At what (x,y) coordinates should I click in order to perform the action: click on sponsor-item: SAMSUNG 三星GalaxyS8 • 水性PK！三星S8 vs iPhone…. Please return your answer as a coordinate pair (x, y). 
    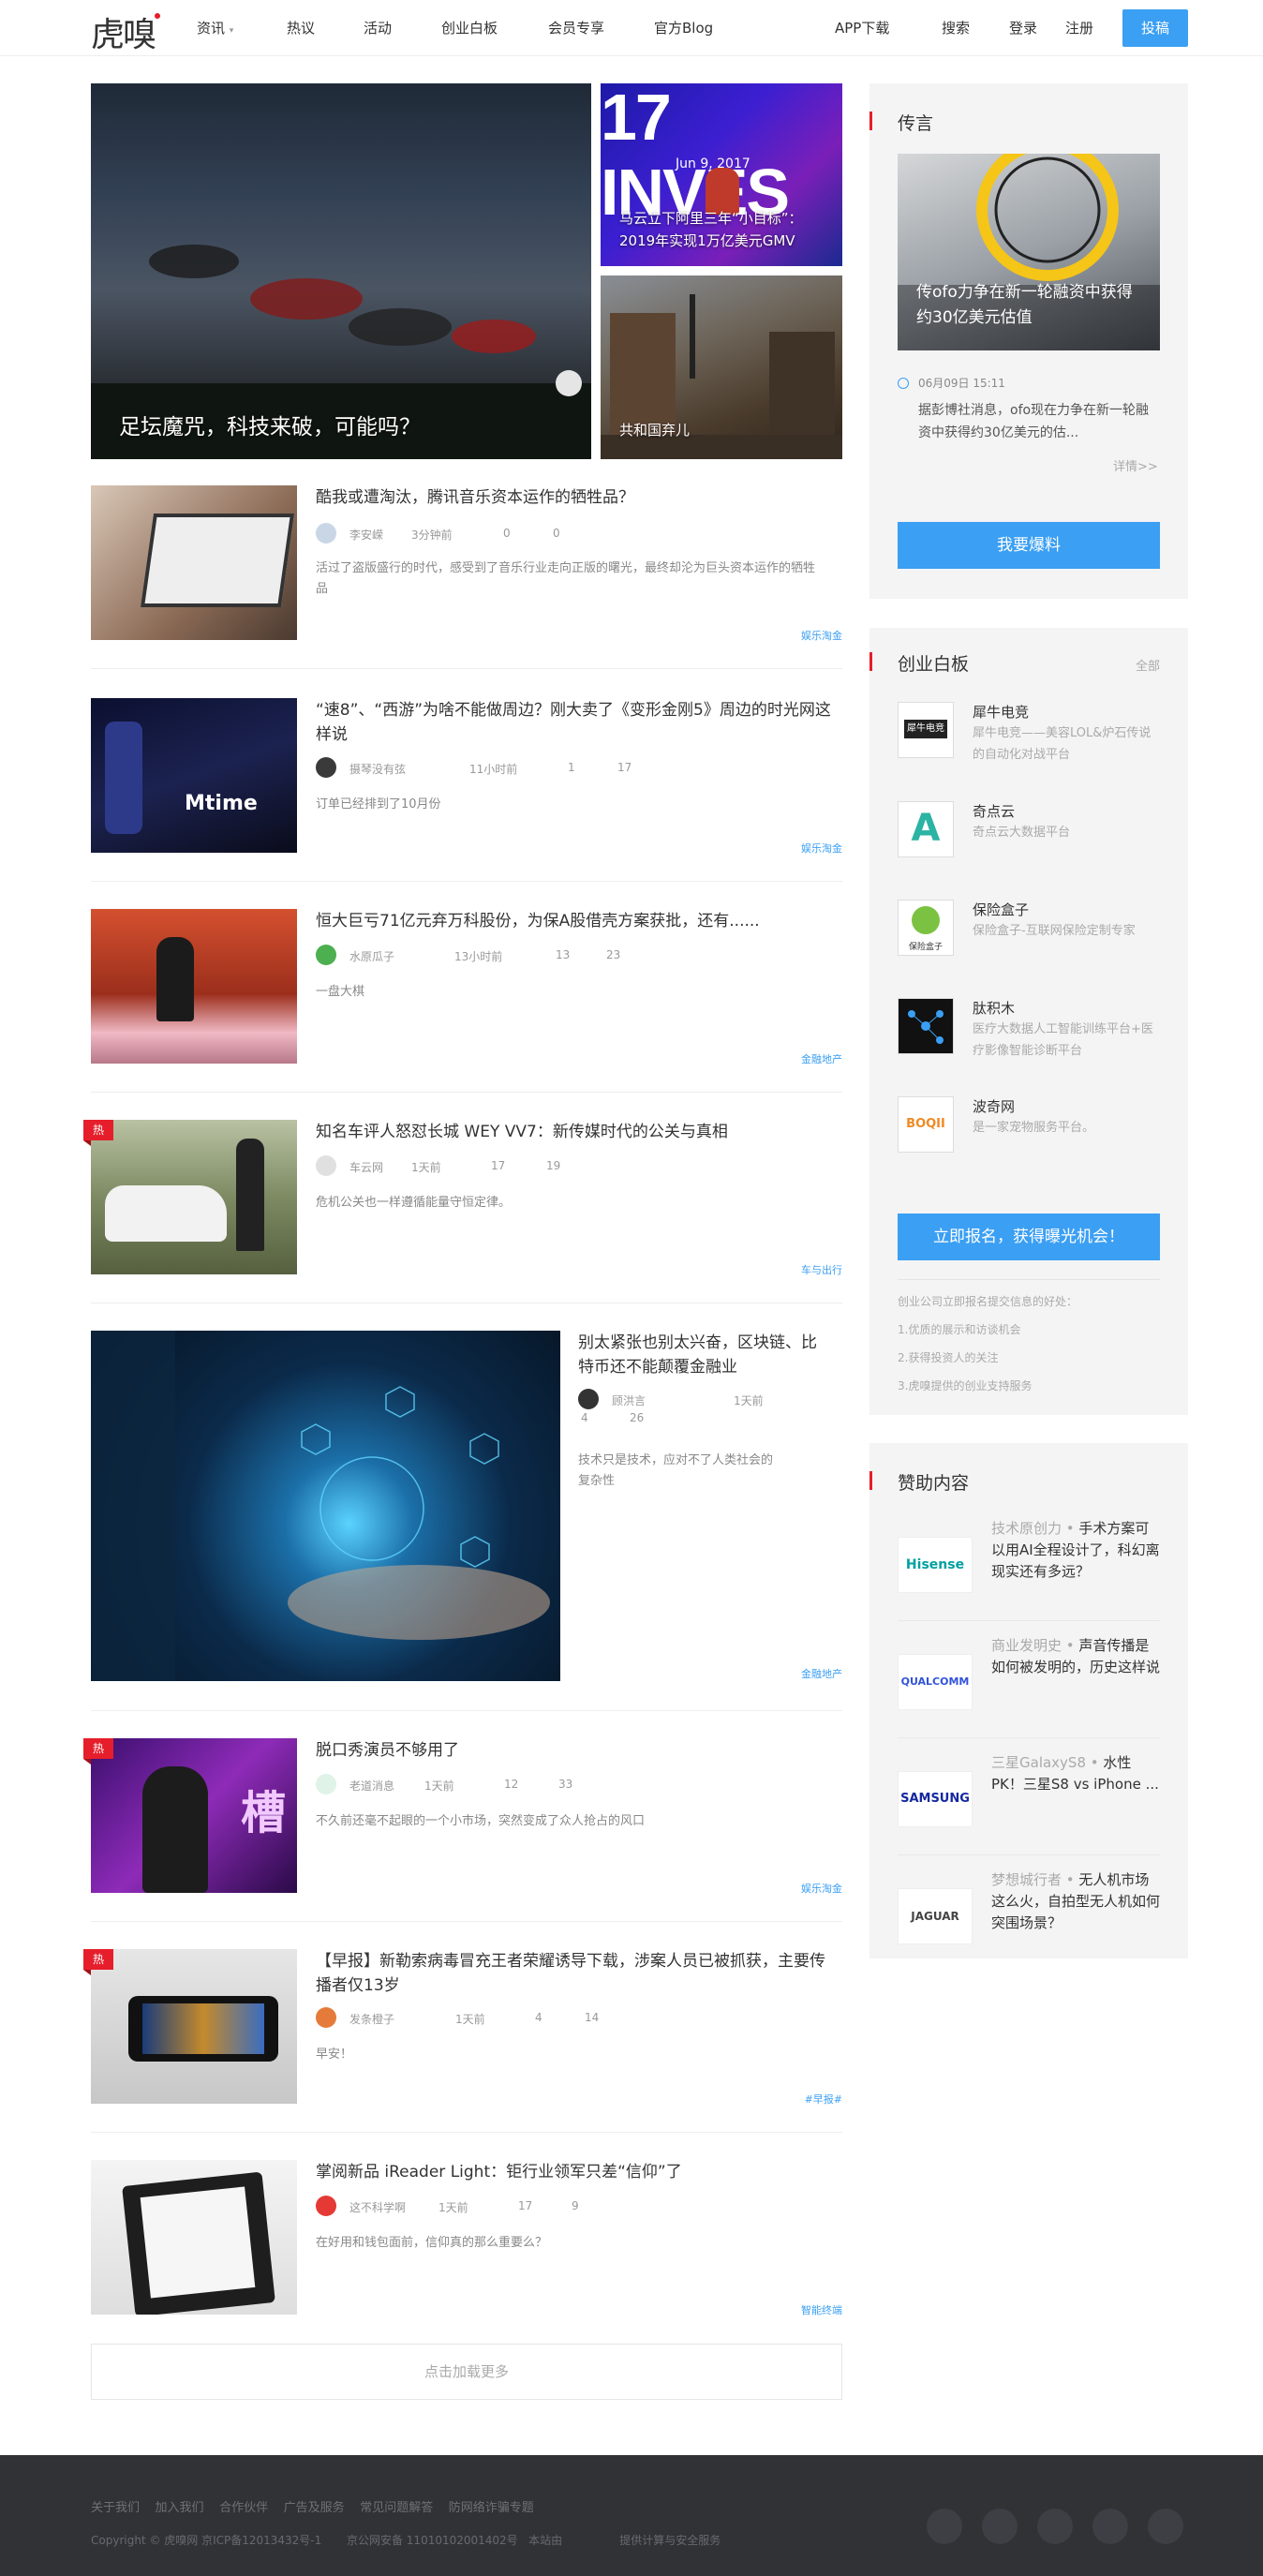
    Looking at the image, I should click on (1029, 1799).